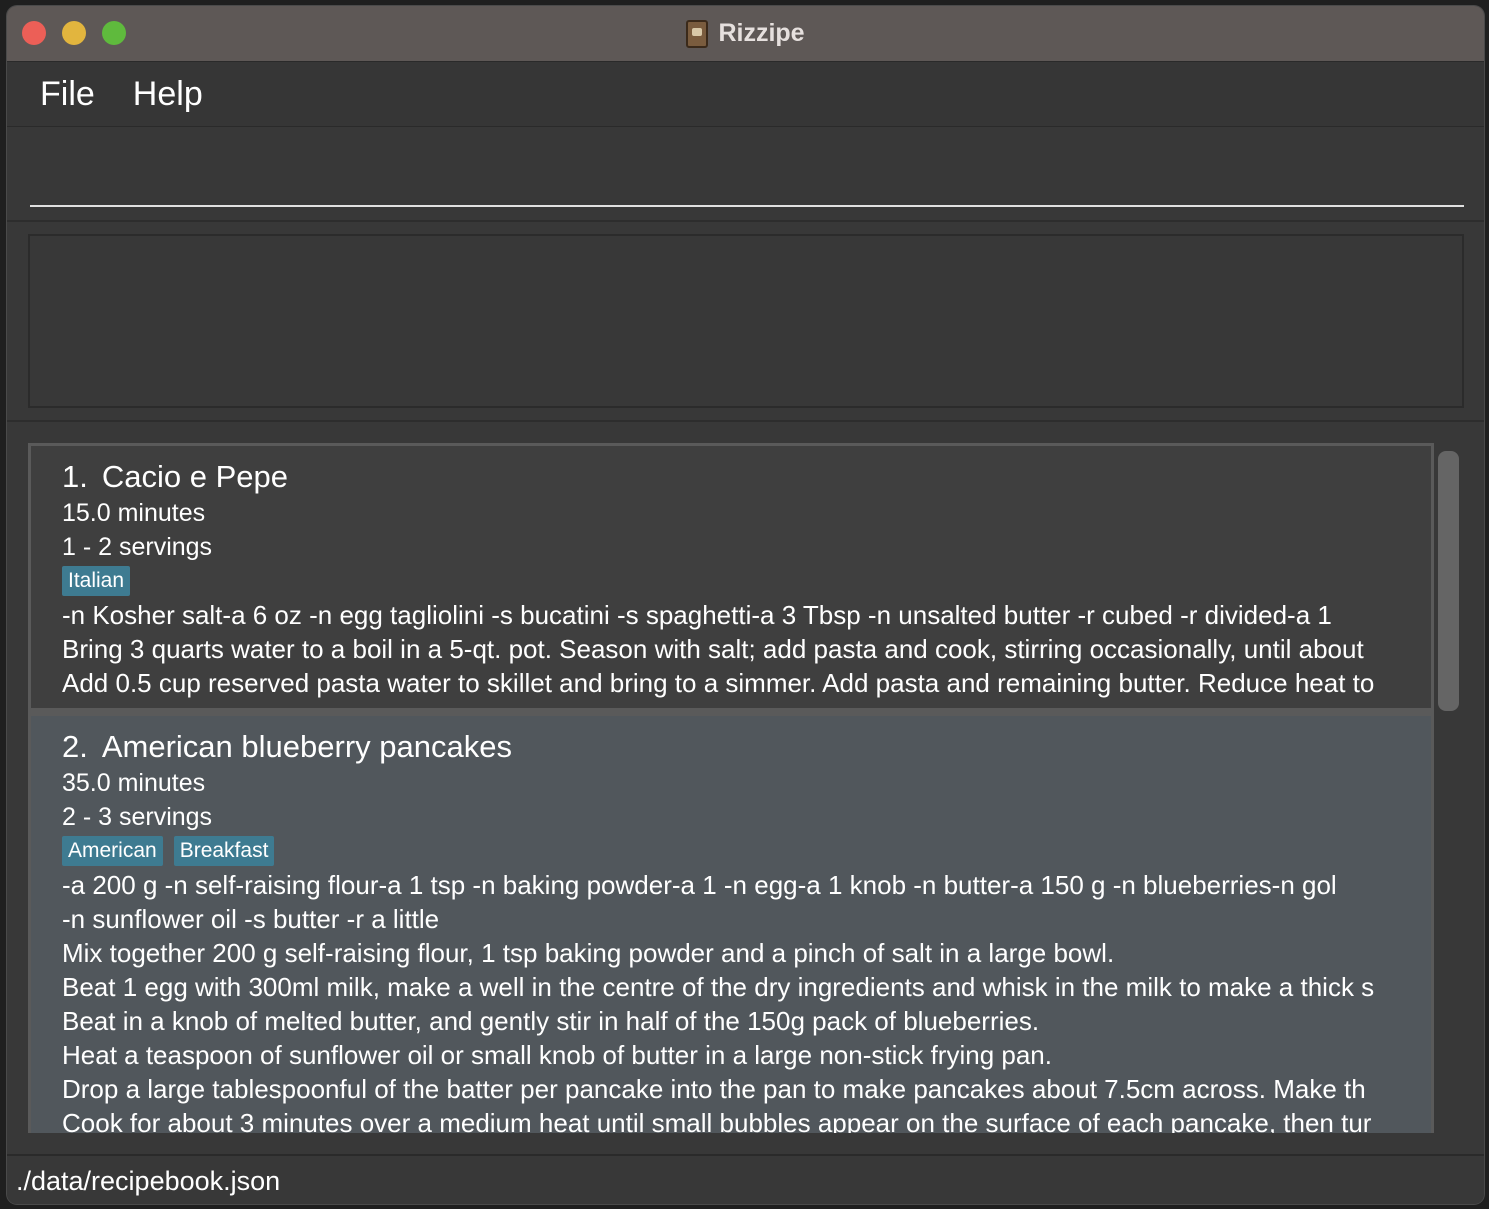 This screenshot has width=1489, height=1209. What do you see at coordinates (194, 476) in the screenshot?
I see `recipe-name: Cacio e Pepe` at bounding box center [194, 476].